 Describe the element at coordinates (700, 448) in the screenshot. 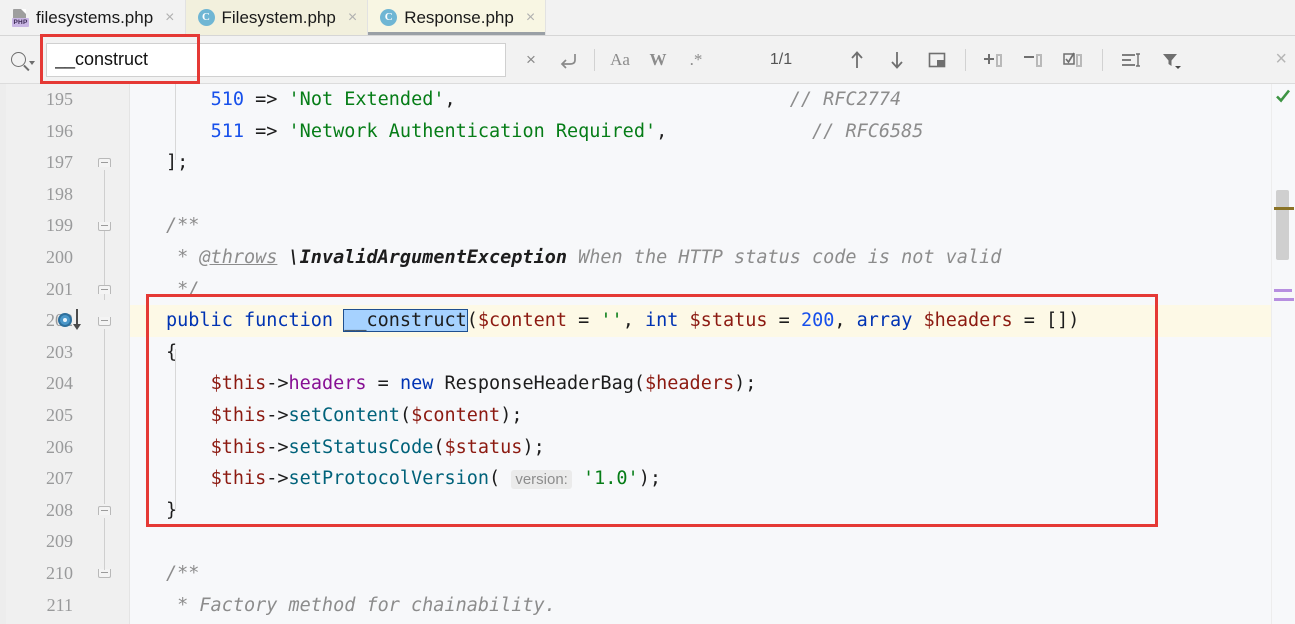

I see `code-line: $this->setStatusCode($status);` at that location.